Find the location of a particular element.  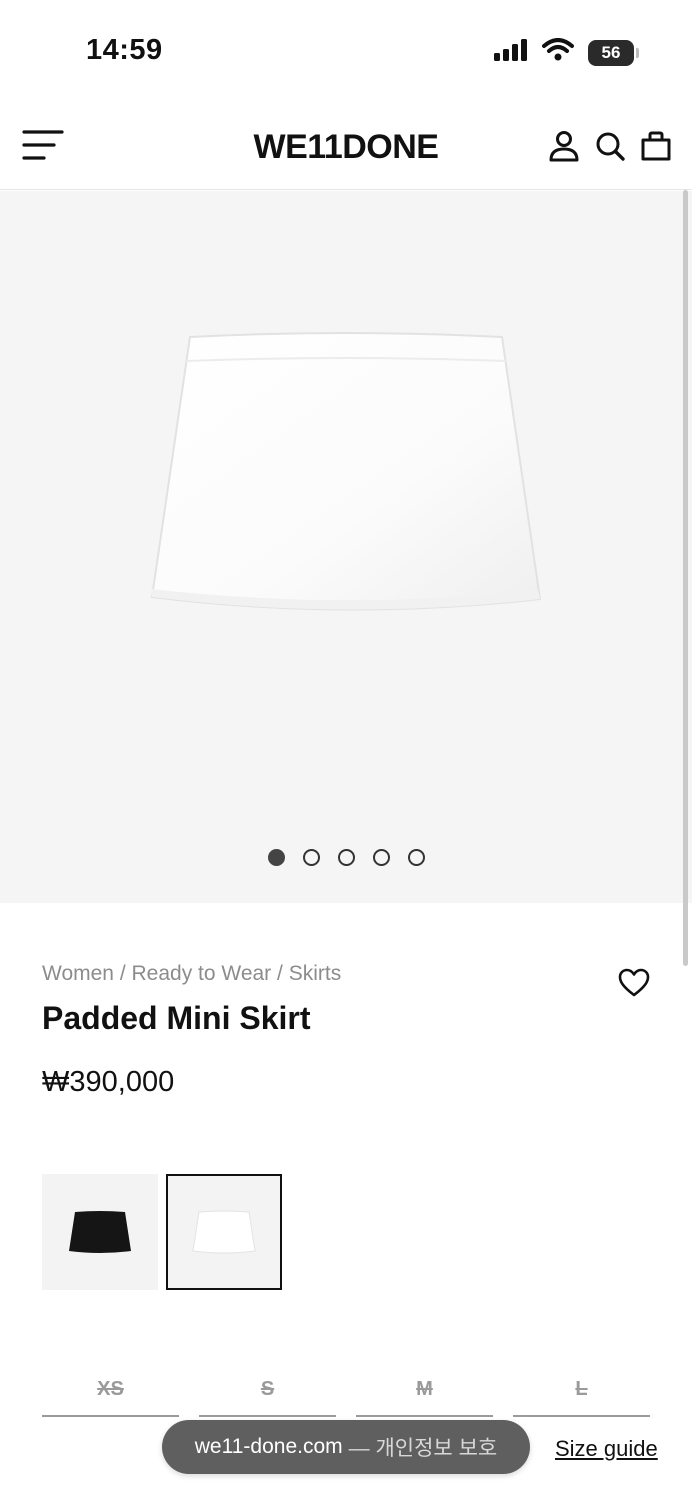

breadcrumb: Women / Ready to Wear / Skirts is located at coordinates (191, 974).